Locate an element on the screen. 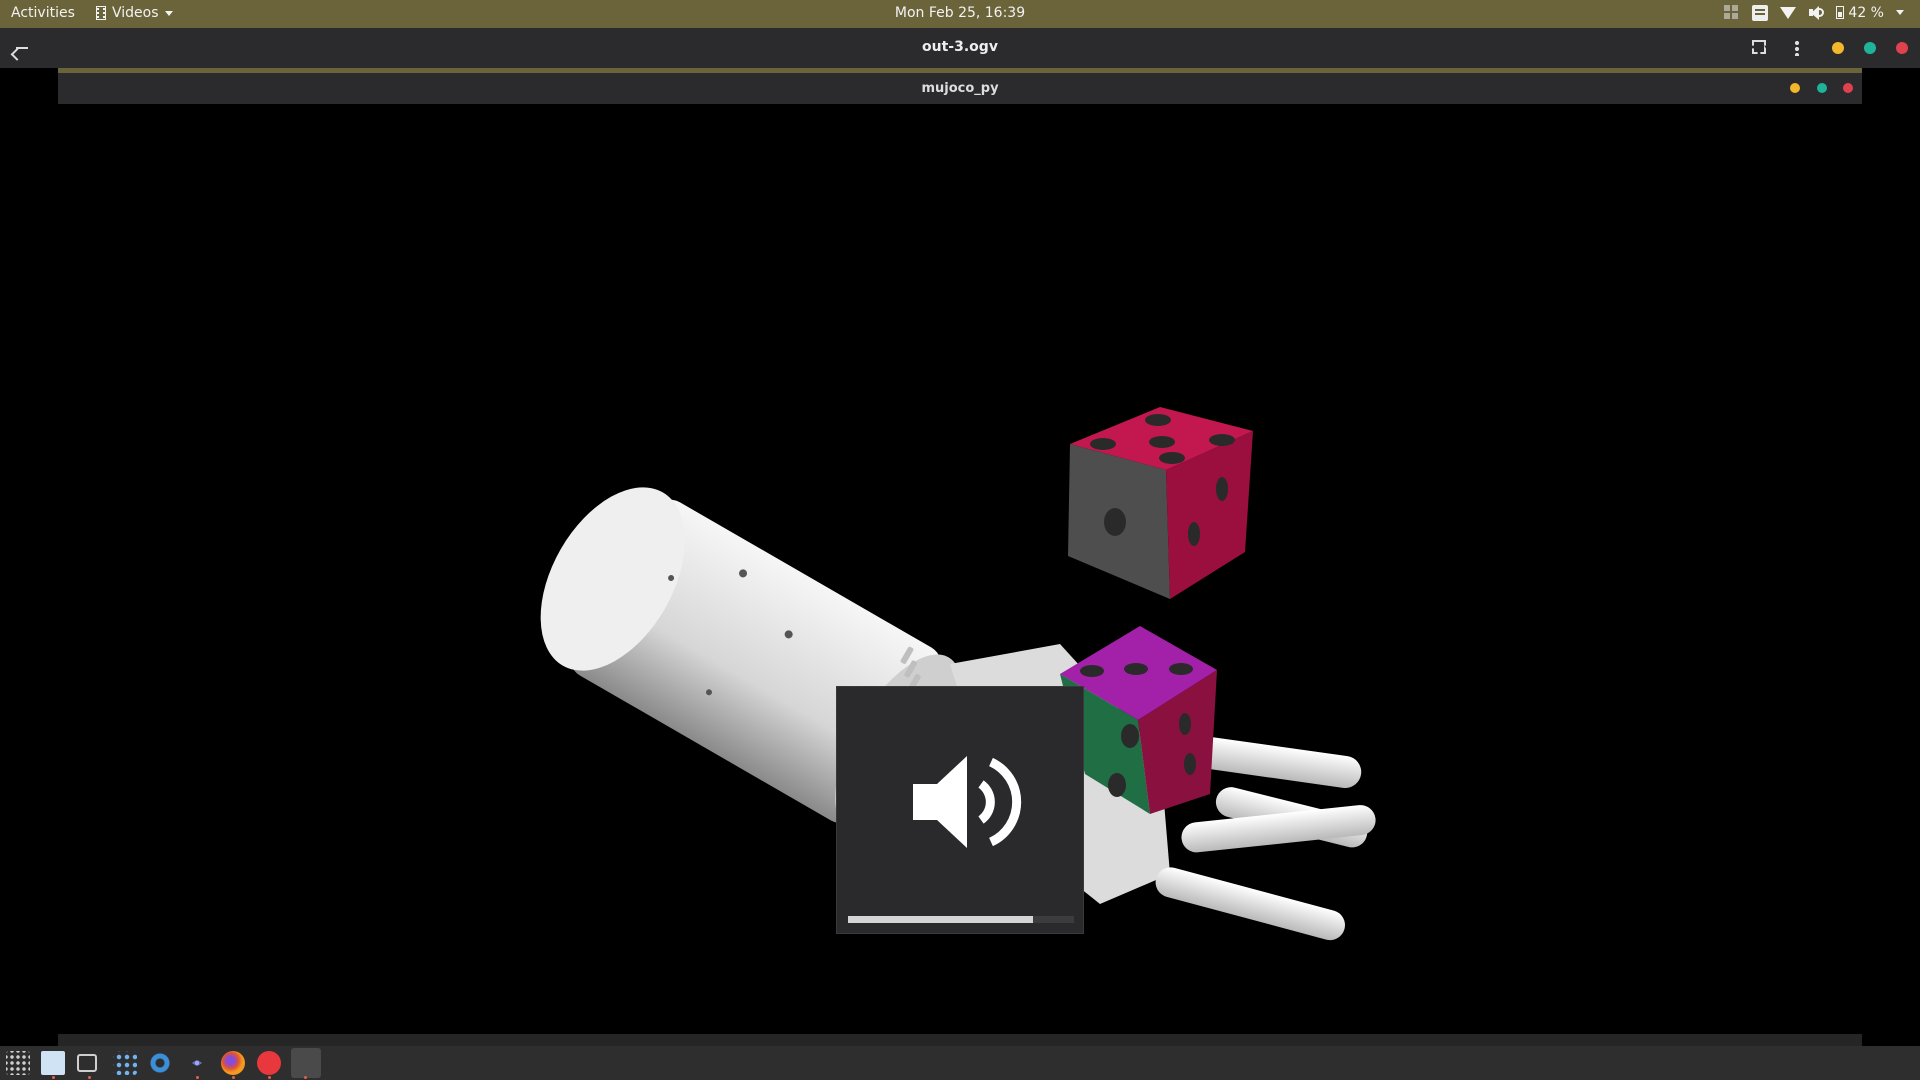 The height and width of the screenshot is (1080, 1920). speaker-volume-icon is located at coordinates (967, 802).